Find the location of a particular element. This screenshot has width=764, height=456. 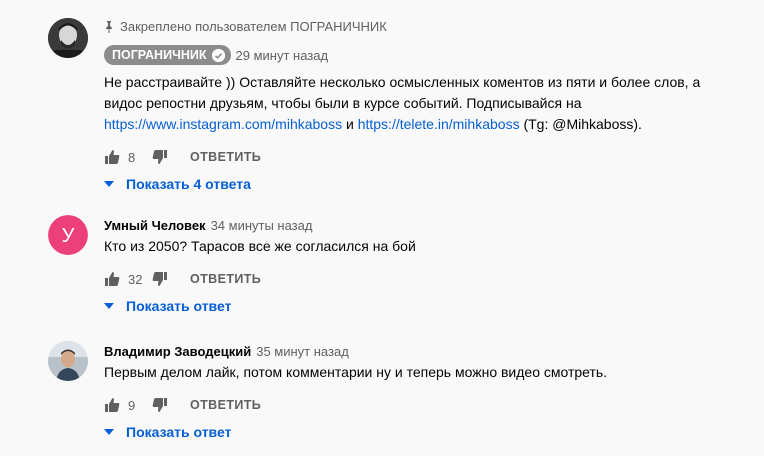

telegram-link: https://telete.in/mihkaboss is located at coordinates (439, 124).